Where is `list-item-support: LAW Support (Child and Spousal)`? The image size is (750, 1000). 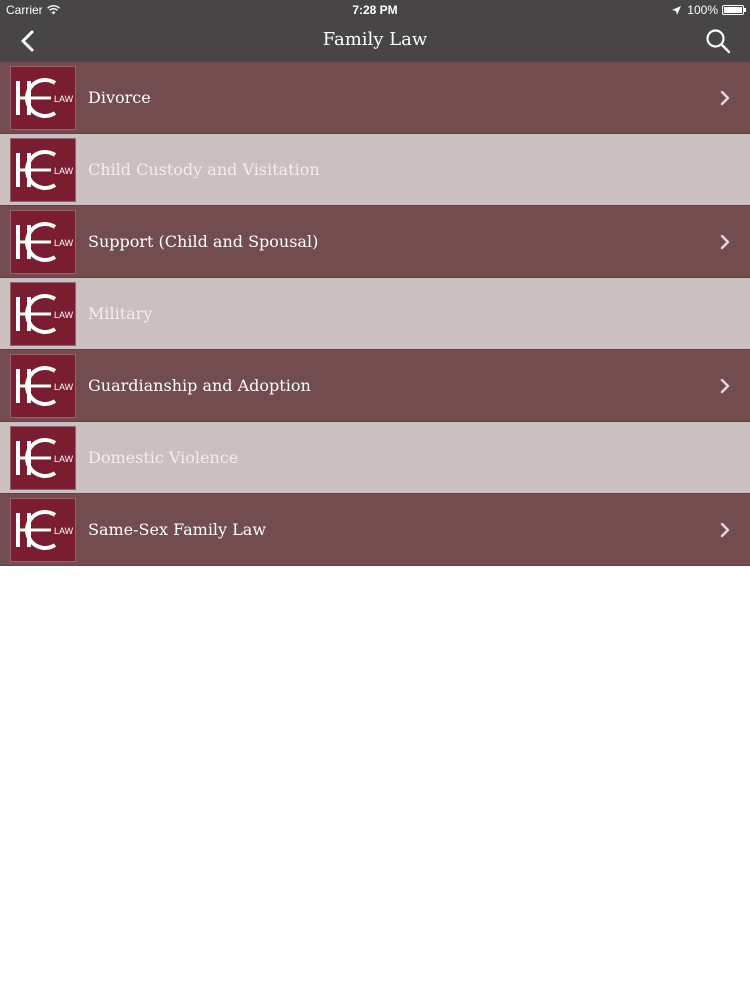 list-item-support: LAW Support (Child and Spousal) is located at coordinates (375, 242).